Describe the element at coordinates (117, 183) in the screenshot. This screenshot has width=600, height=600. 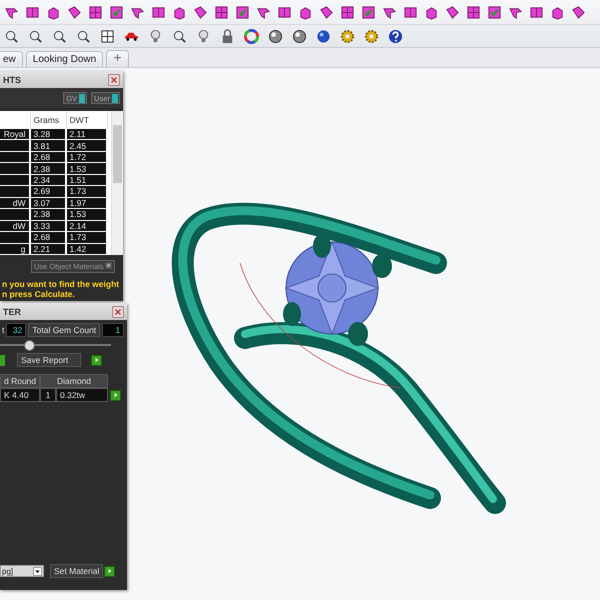
I see `scrollbar` at that location.